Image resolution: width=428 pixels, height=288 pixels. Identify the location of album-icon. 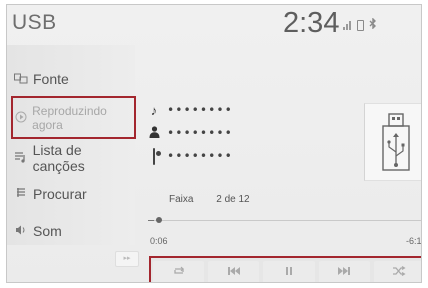
(154, 156).